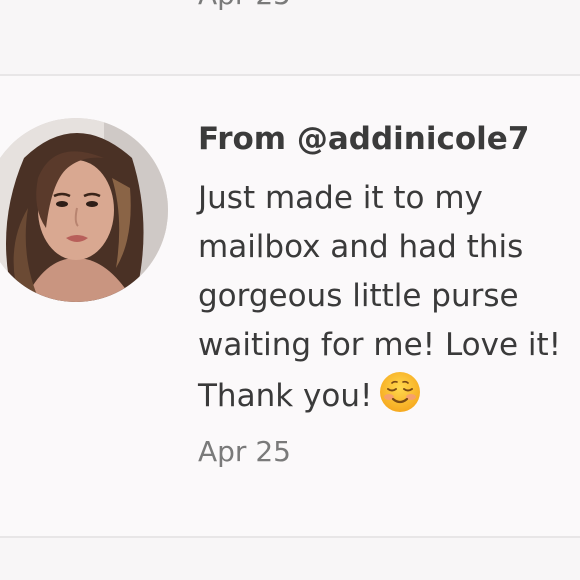  Describe the element at coordinates (358, 296) in the screenshot. I see `review-text-line: gorgeous little purse` at that location.